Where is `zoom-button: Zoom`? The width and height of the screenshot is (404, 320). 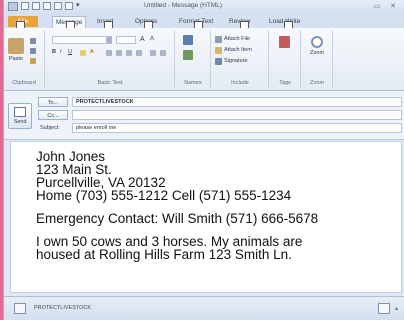
zoom-button: Zoom is located at coordinates (317, 46).